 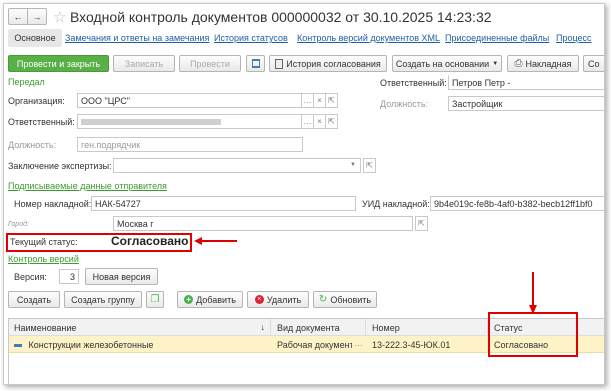 I want to click on tab-main: Основное, so click(x=35, y=38).